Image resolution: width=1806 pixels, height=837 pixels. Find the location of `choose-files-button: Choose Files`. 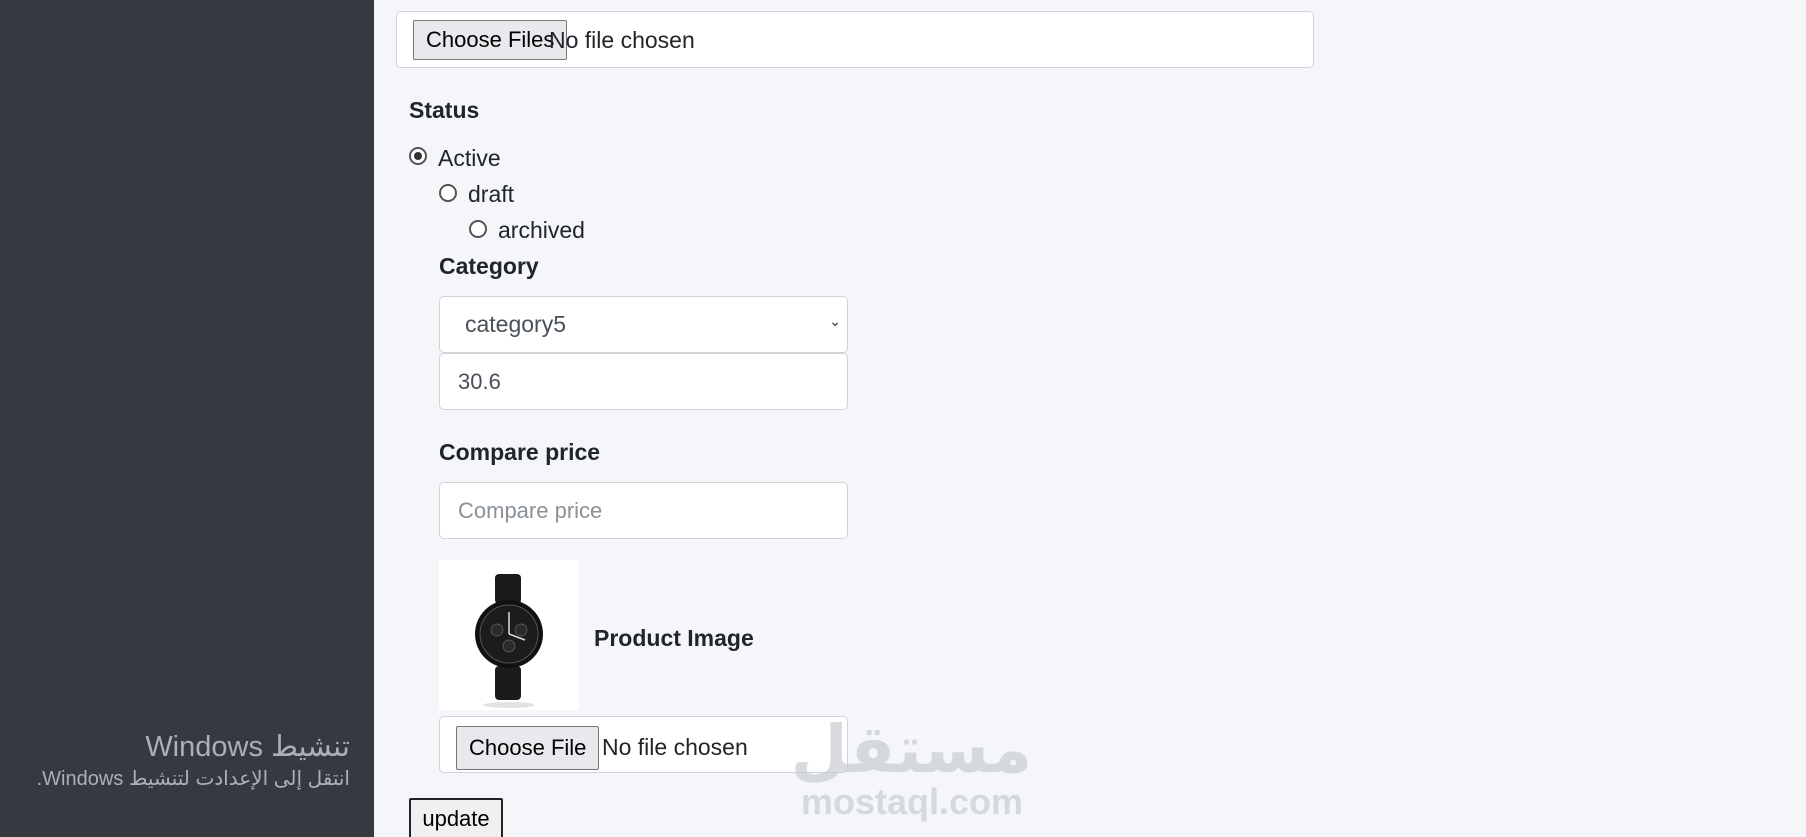

choose-files-button: Choose Files is located at coordinates (490, 40).